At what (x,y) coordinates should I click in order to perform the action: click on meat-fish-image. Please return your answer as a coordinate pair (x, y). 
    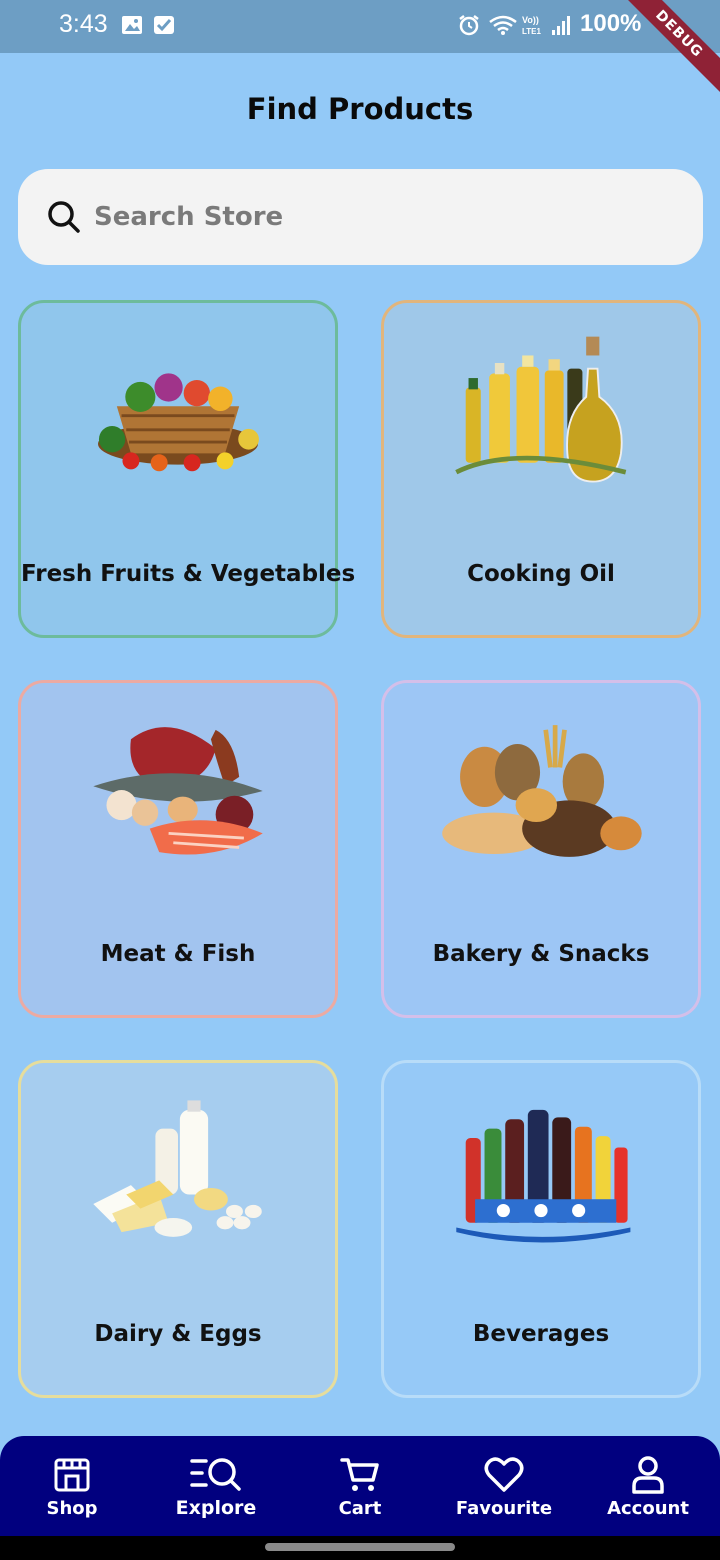
    Looking at the image, I should click on (178, 791).